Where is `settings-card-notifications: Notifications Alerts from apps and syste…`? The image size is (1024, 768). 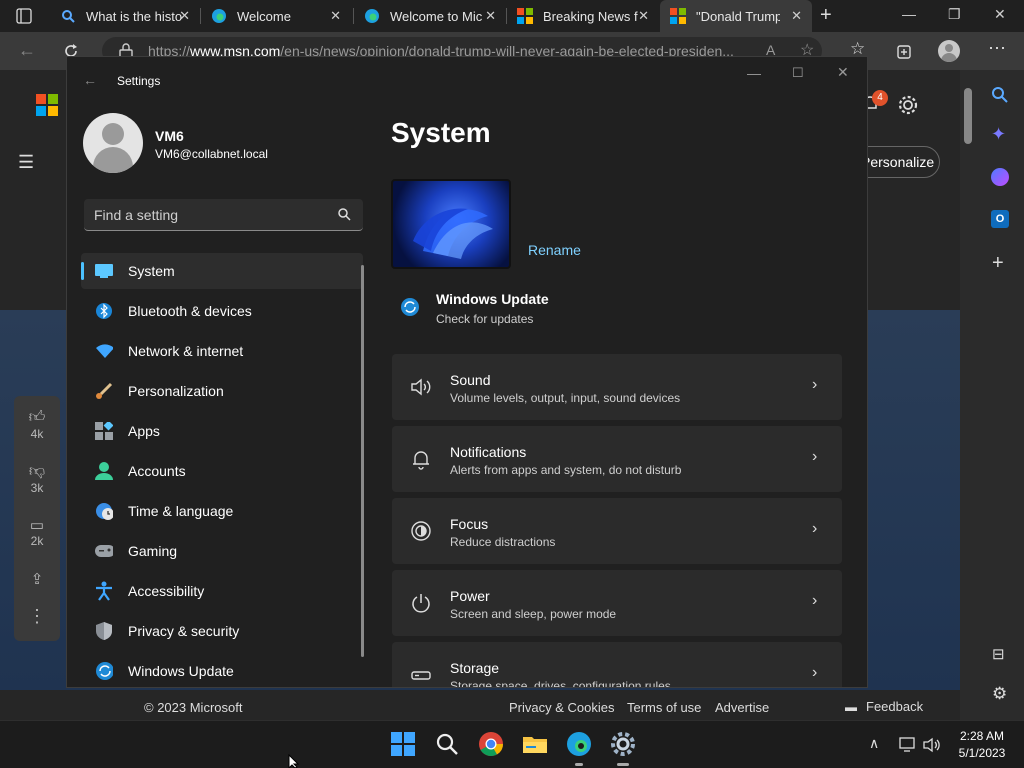 settings-card-notifications: Notifications Alerts from apps and syste… is located at coordinates (617, 459).